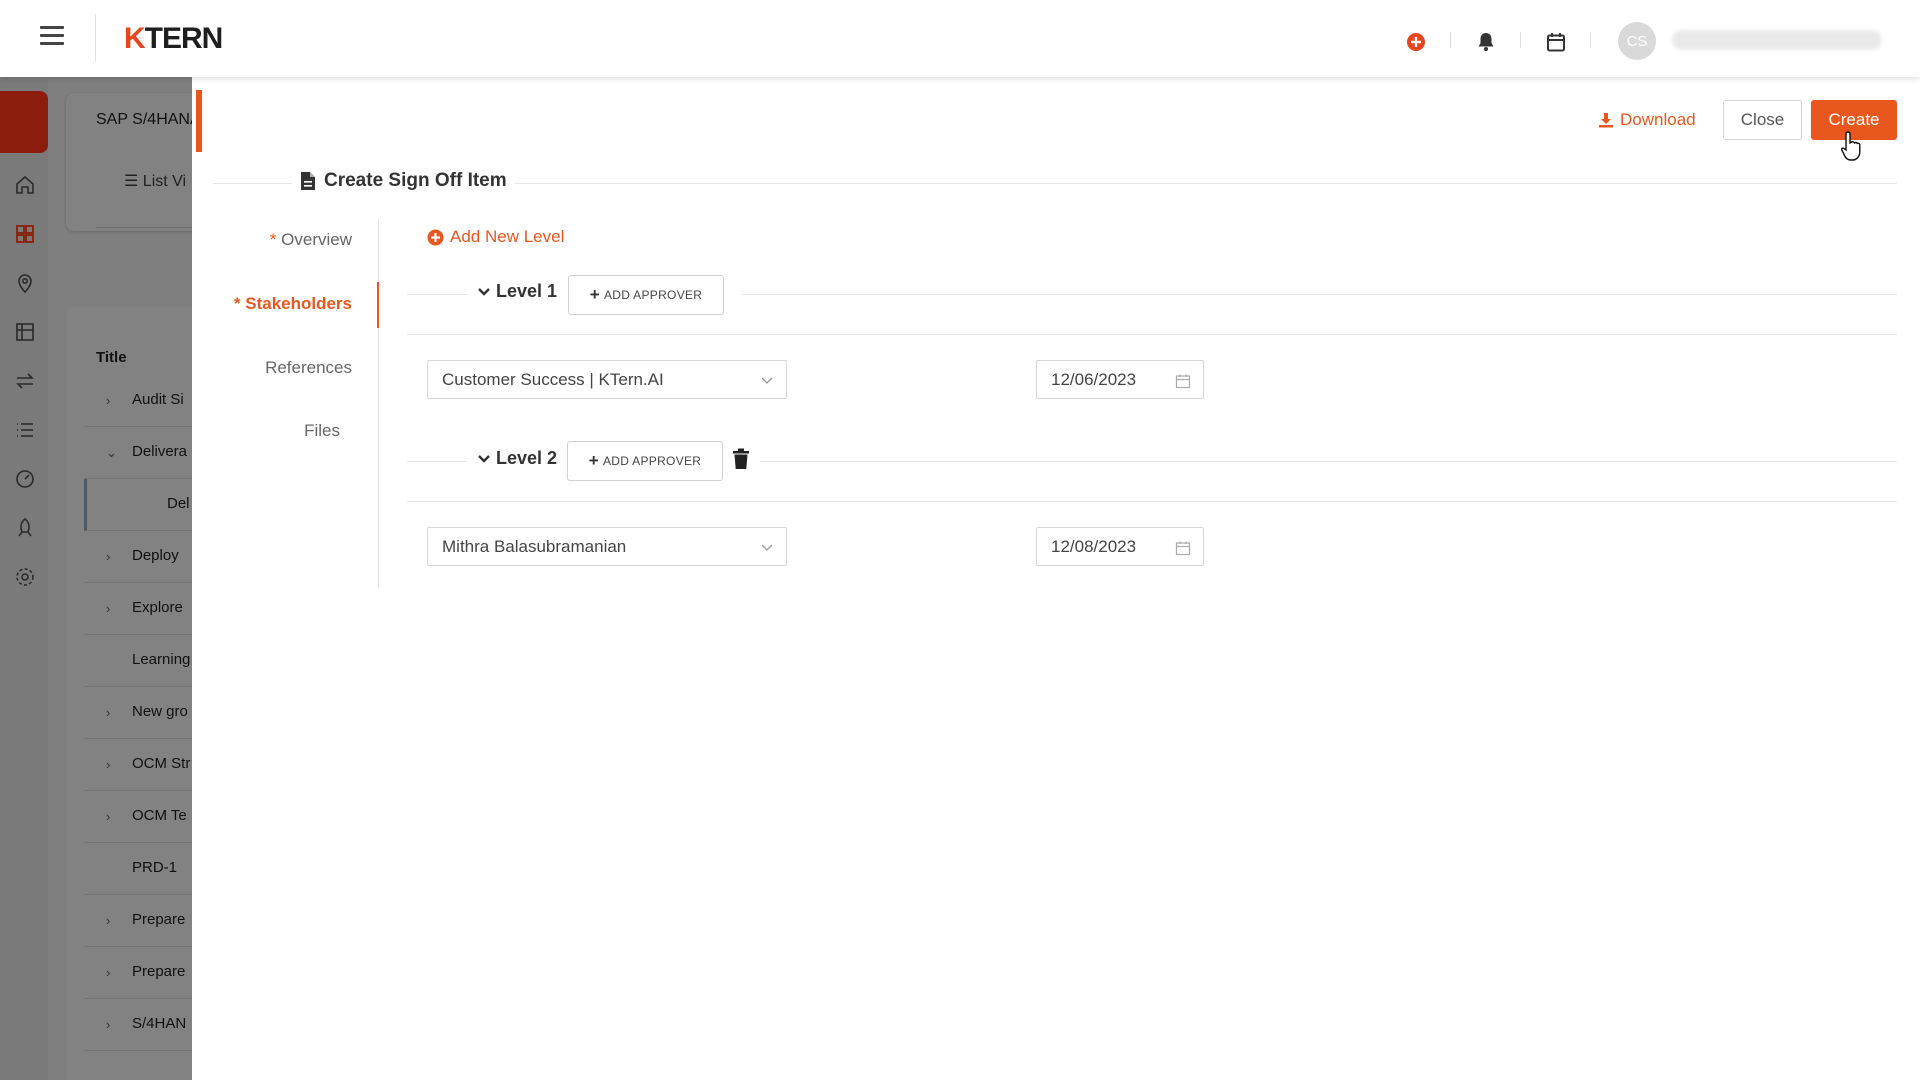 The width and height of the screenshot is (1920, 1080). Describe the element at coordinates (133, 181) in the screenshot. I see `list-icon: ☰` at that location.